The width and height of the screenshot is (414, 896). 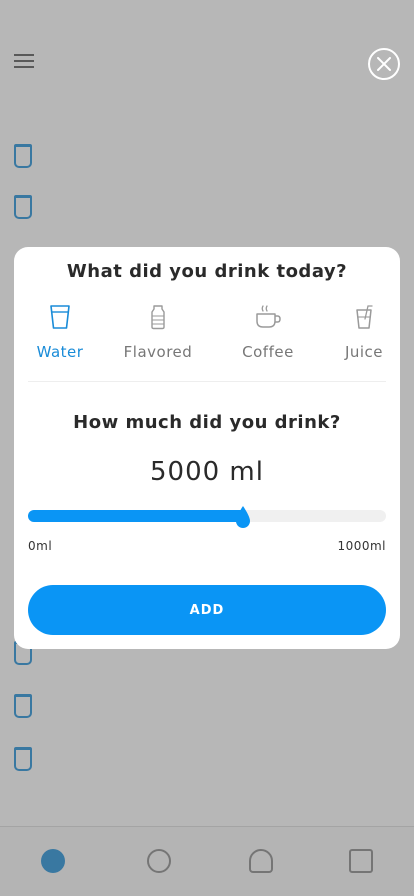 I want to click on tab-water: Water, so click(x=60, y=333).